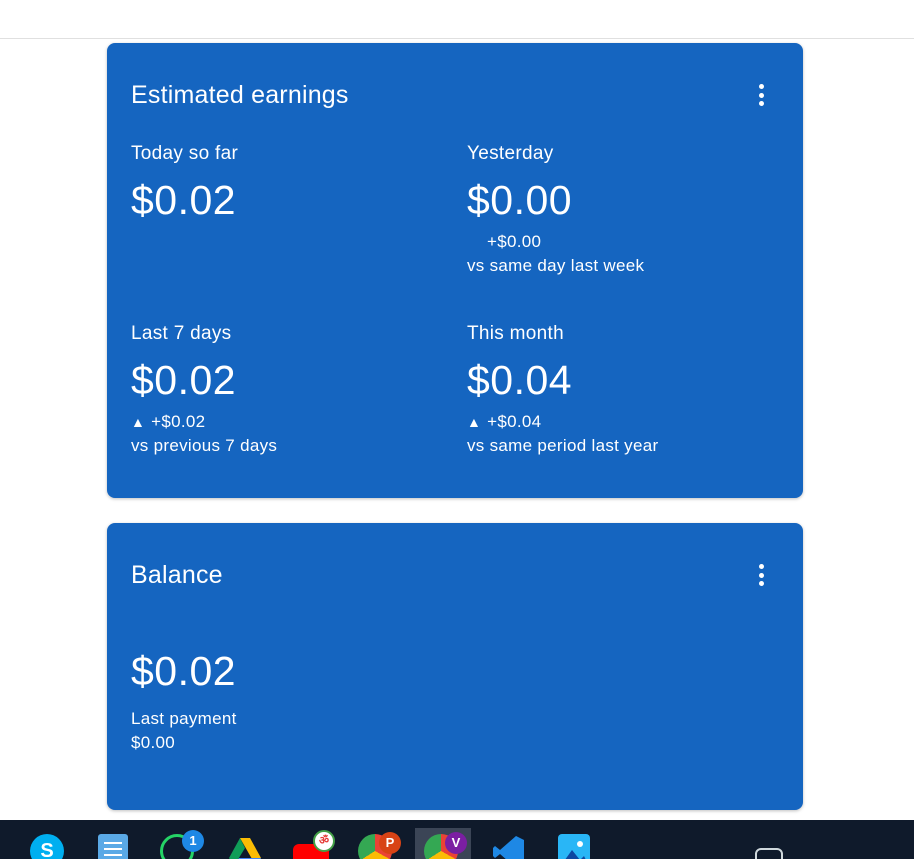  I want to click on metric-label: Today so far, so click(185, 153).